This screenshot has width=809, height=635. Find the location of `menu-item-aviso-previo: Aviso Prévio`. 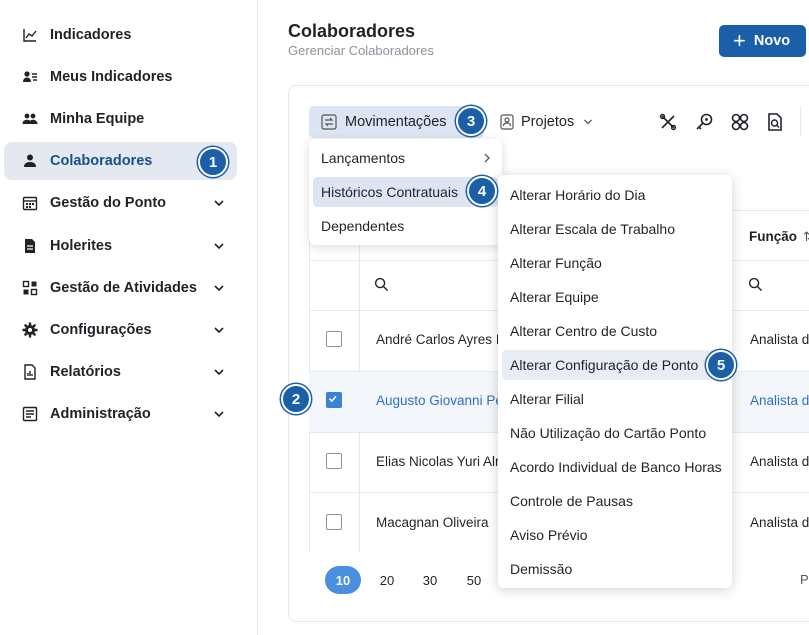

menu-item-aviso-previo: Aviso Prévio is located at coordinates (615, 535).